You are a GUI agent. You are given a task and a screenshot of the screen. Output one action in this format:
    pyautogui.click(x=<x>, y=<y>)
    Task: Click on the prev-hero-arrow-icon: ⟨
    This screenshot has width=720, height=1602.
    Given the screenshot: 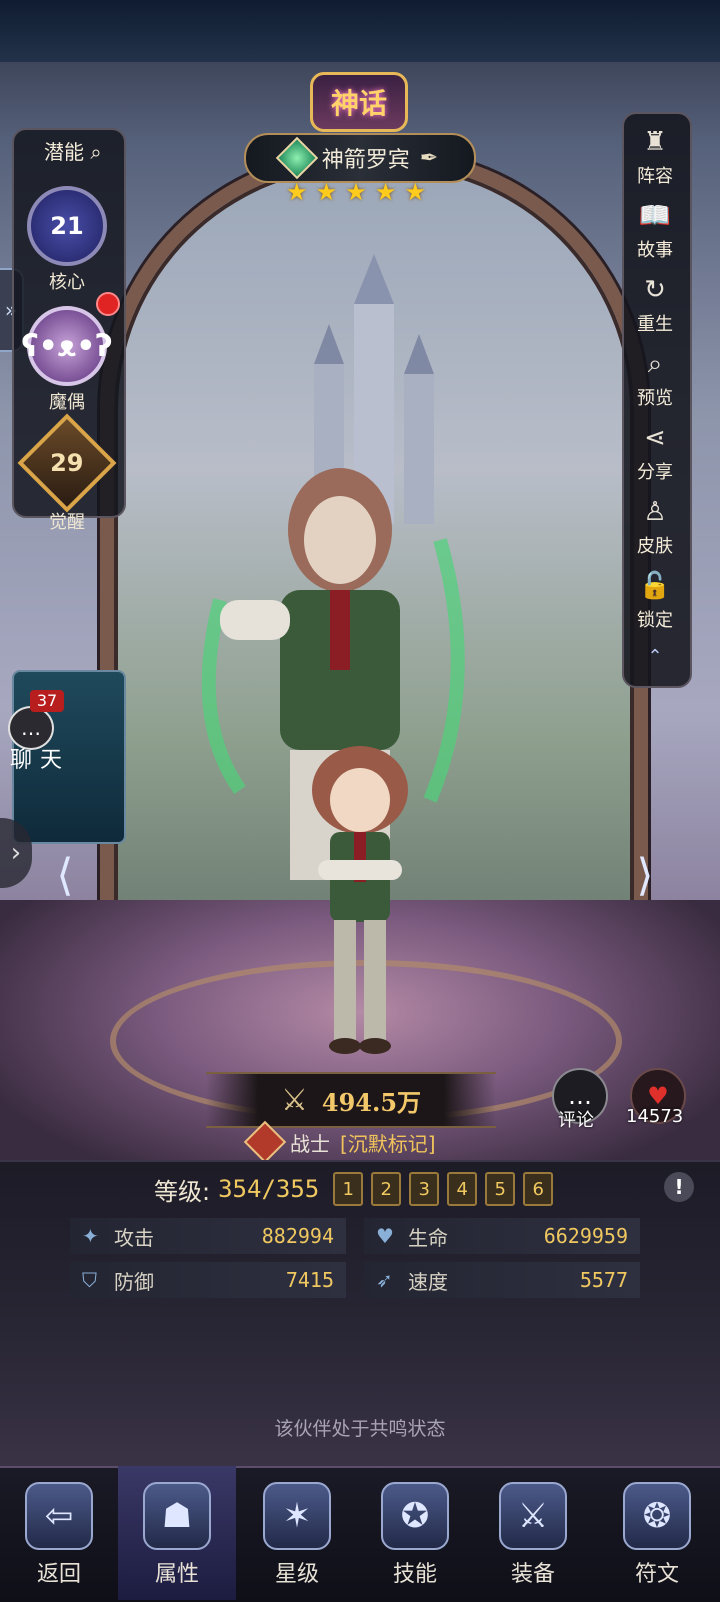 What is the action you would take?
    pyautogui.click(x=65, y=875)
    